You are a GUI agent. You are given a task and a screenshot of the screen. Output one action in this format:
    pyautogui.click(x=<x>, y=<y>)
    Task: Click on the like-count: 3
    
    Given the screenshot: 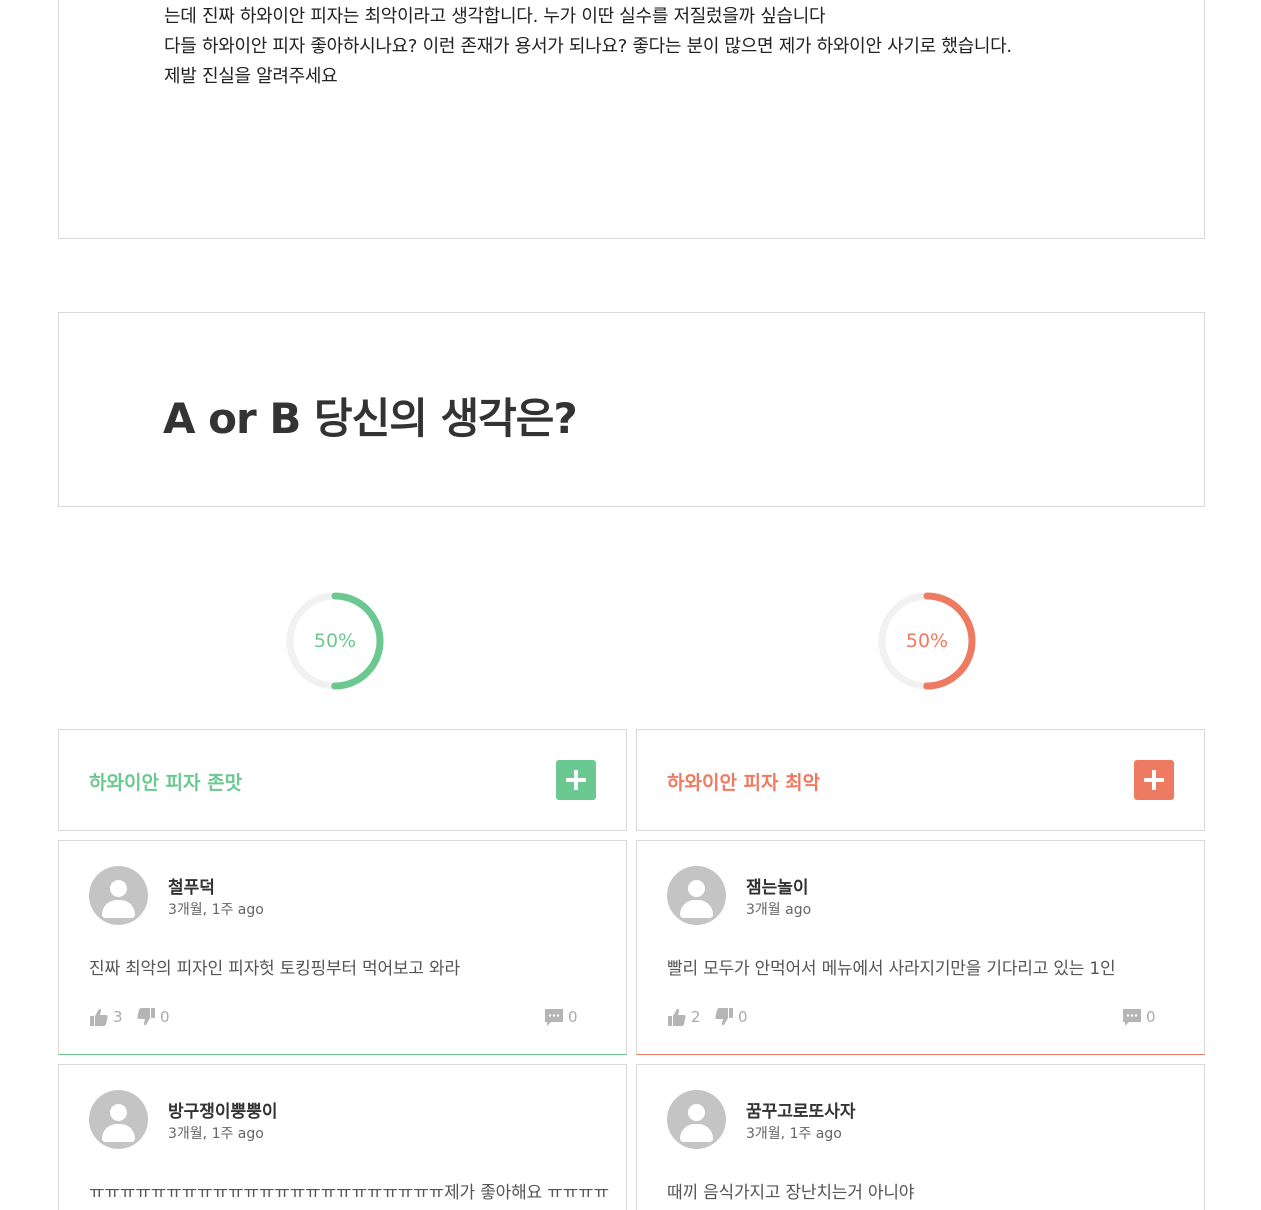 What is the action you would take?
    pyautogui.click(x=118, y=1017)
    